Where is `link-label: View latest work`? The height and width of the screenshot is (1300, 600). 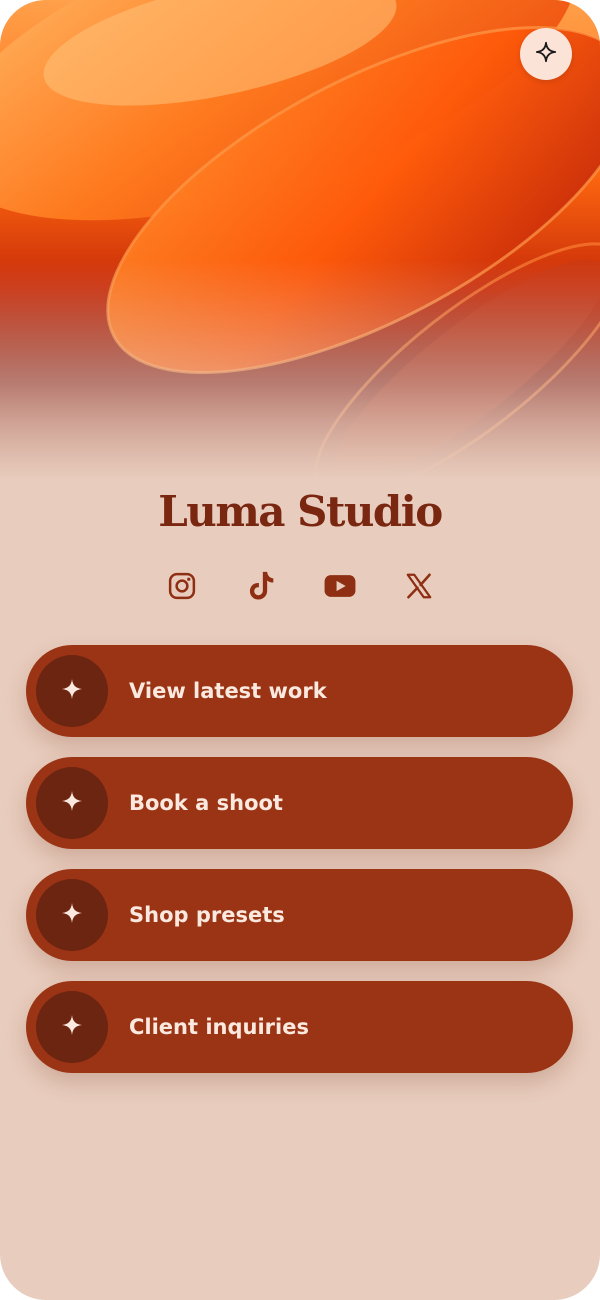 link-label: View latest work is located at coordinates (228, 691).